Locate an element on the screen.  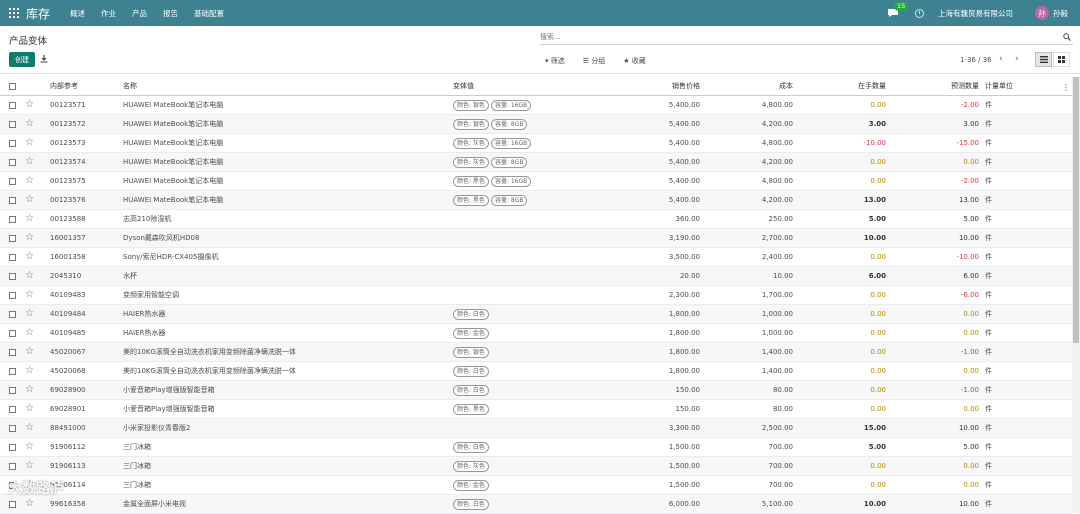
table-row: ☆ 2045310 水杯 20.00 10.00 6.00 6.00 件 is located at coordinates (536, 276).